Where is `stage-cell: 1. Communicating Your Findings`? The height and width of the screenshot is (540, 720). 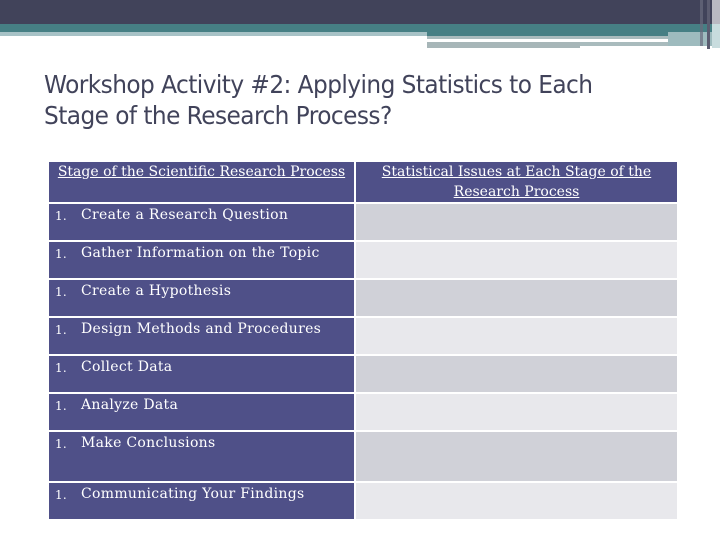
stage-cell: 1. Communicating Your Findings is located at coordinates (201, 501).